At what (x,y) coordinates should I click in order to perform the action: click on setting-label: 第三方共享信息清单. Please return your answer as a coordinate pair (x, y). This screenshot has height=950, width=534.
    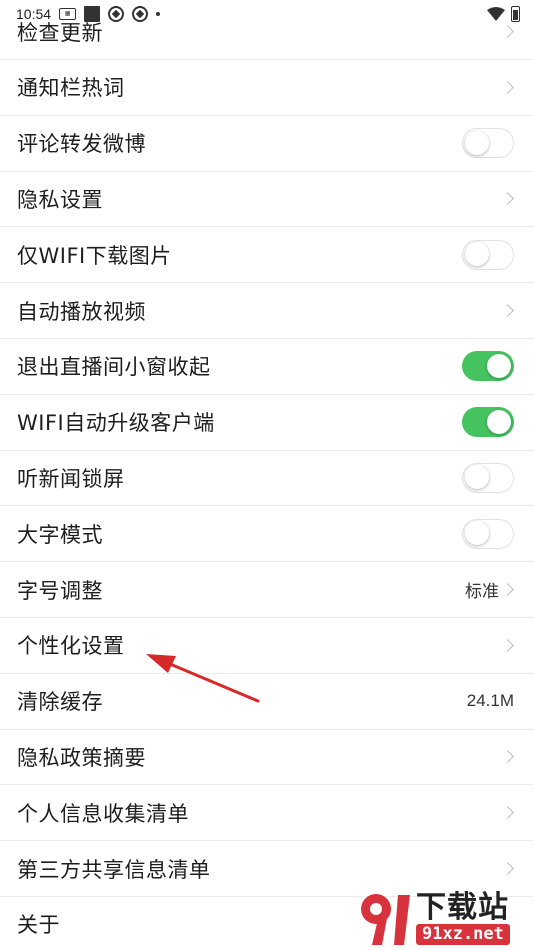
    Looking at the image, I should click on (114, 869).